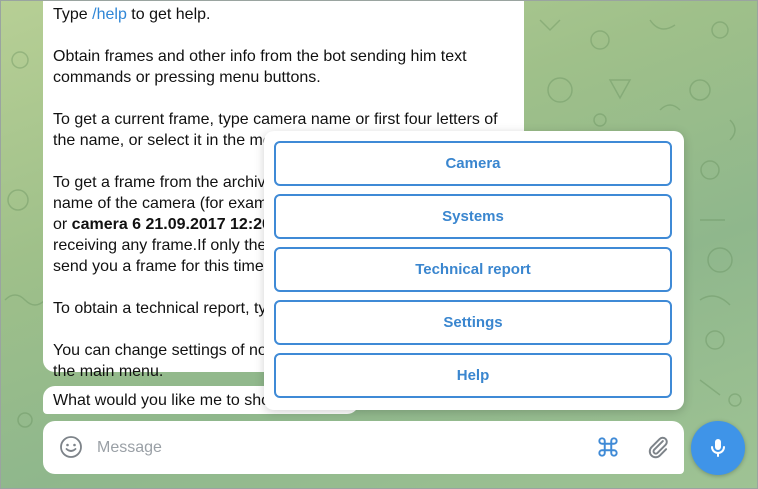 Image resolution: width=758 pixels, height=489 pixels. What do you see at coordinates (62, 224) in the screenshot?
I see `archive-line-3-prefix: or` at bounding box center [62, 224].